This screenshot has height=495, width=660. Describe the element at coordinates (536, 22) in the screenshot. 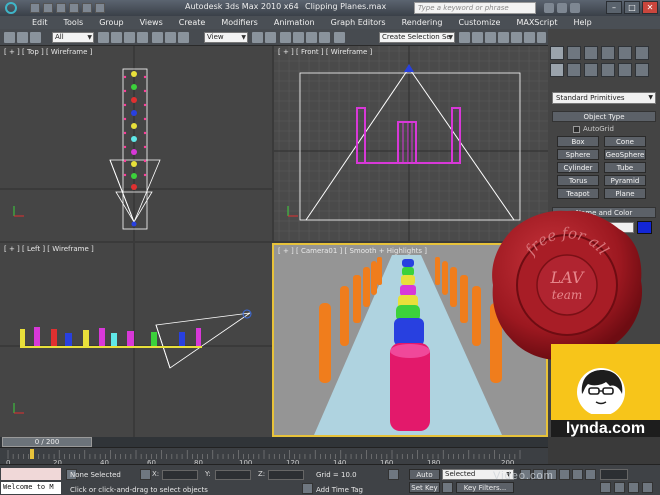

I see `menu-maxscript: MAXScript` at that location.